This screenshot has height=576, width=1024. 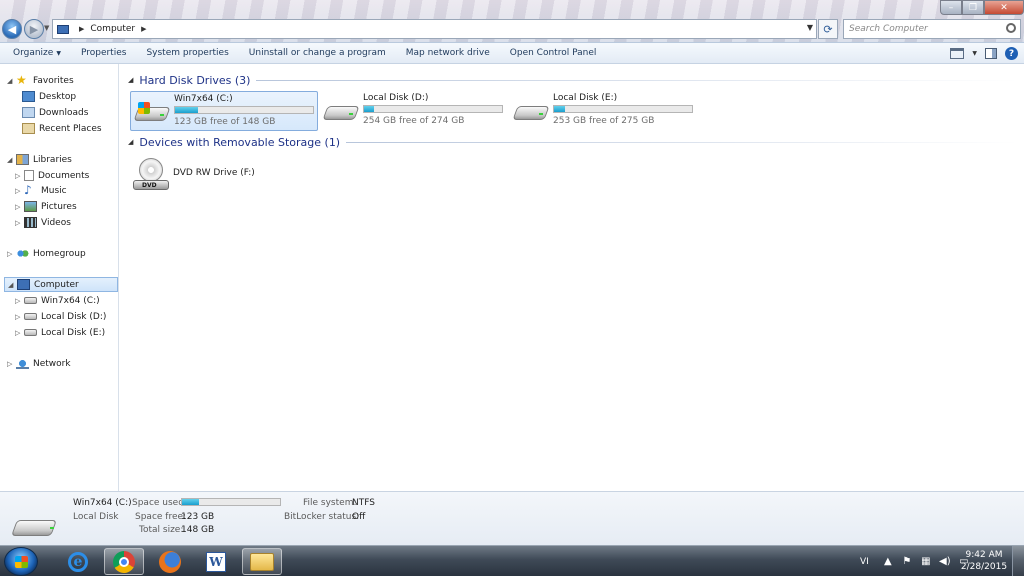 I want to click on nav-item-music: ▷ ♪ Music, so click(x=41, y=190).